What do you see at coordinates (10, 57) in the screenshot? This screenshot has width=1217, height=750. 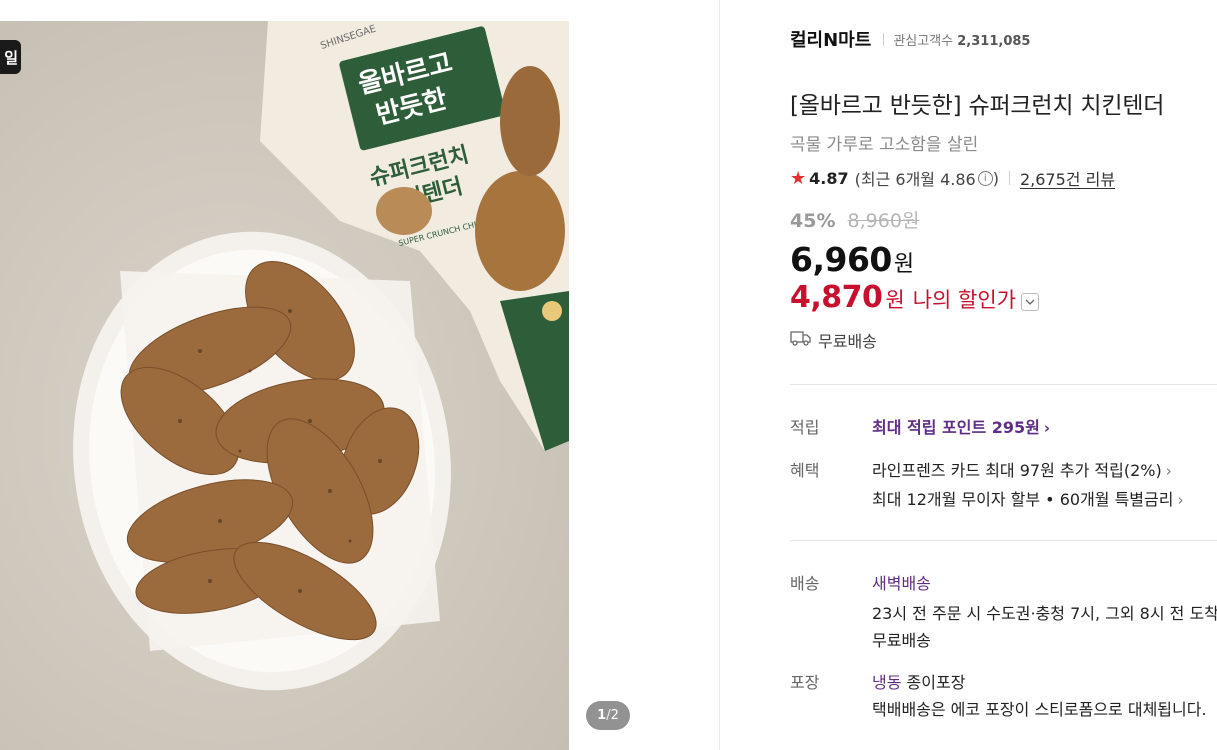 I see `corner-badge: 일` at bounding box center [10, 57].